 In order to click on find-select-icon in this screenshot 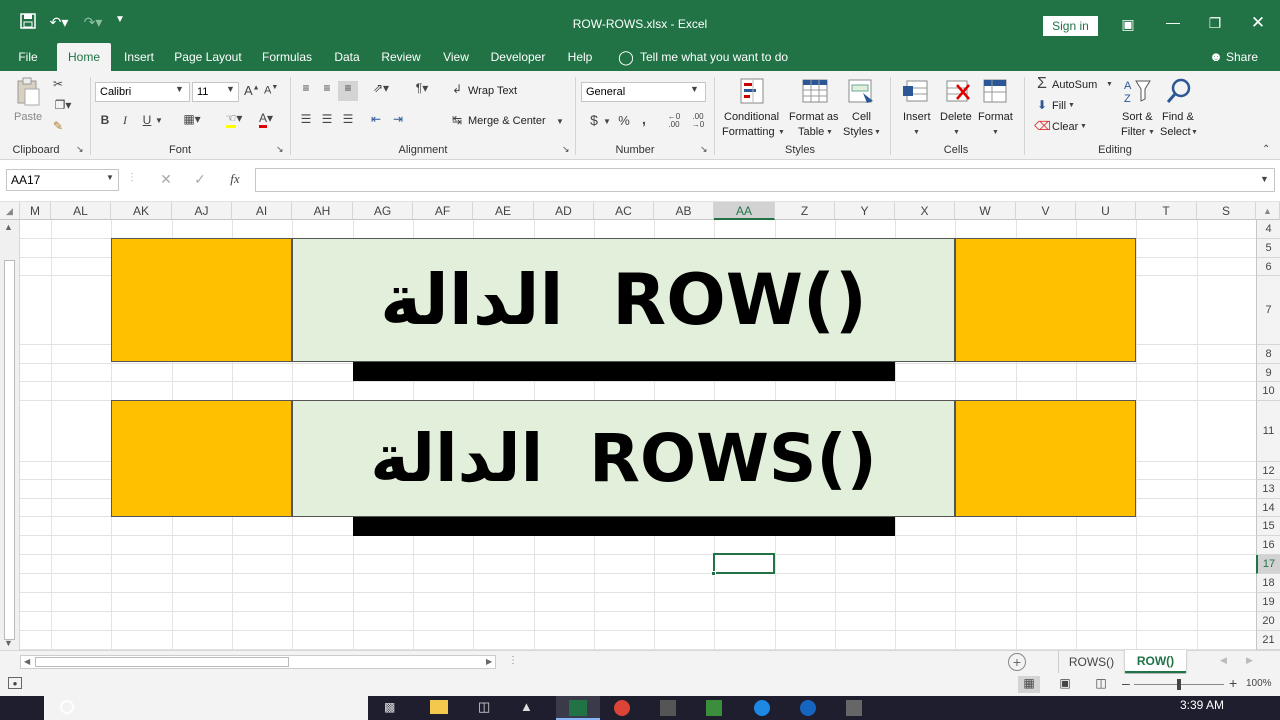, I will do `click(1179, 92)`.